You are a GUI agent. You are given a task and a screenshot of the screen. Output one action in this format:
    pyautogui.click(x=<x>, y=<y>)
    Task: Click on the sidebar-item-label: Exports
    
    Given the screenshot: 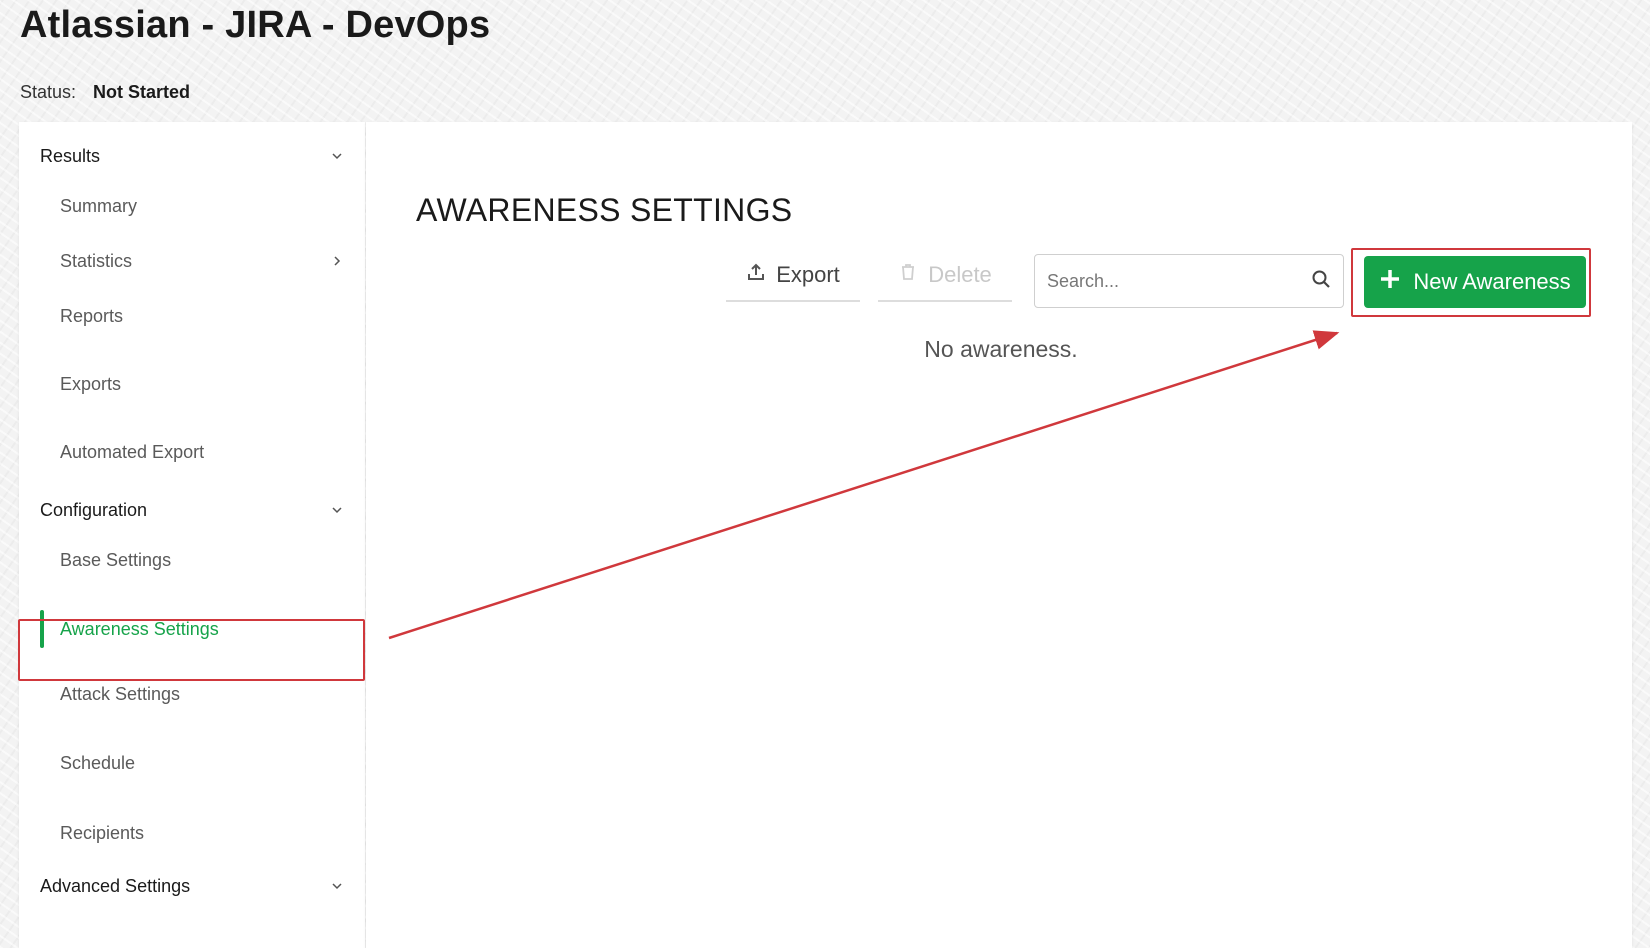 What is the action you would take?
    pyautogui.click(x=91, y=383)
    